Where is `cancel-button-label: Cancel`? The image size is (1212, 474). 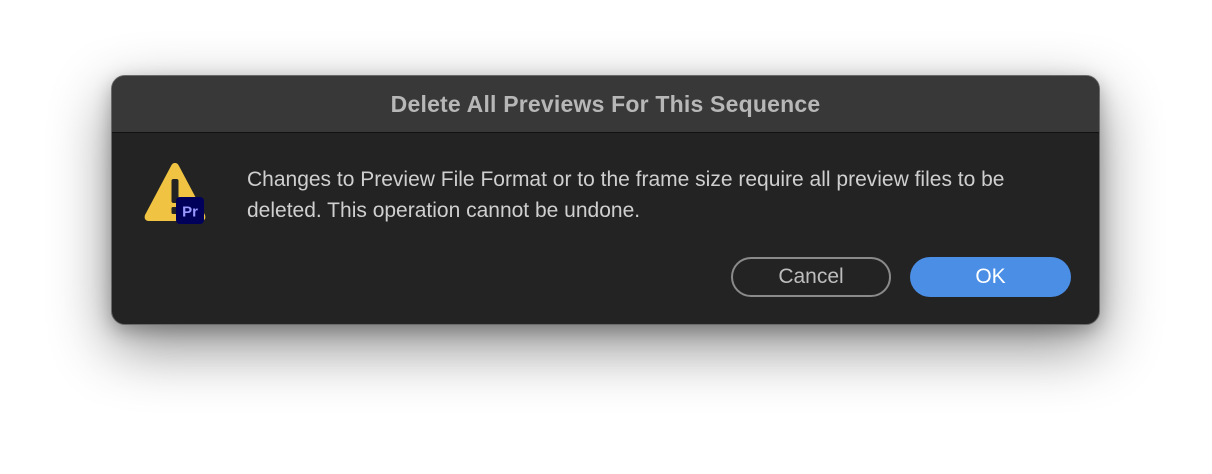 cancel-button-label: Cancel is located at coordinates (811, 276).